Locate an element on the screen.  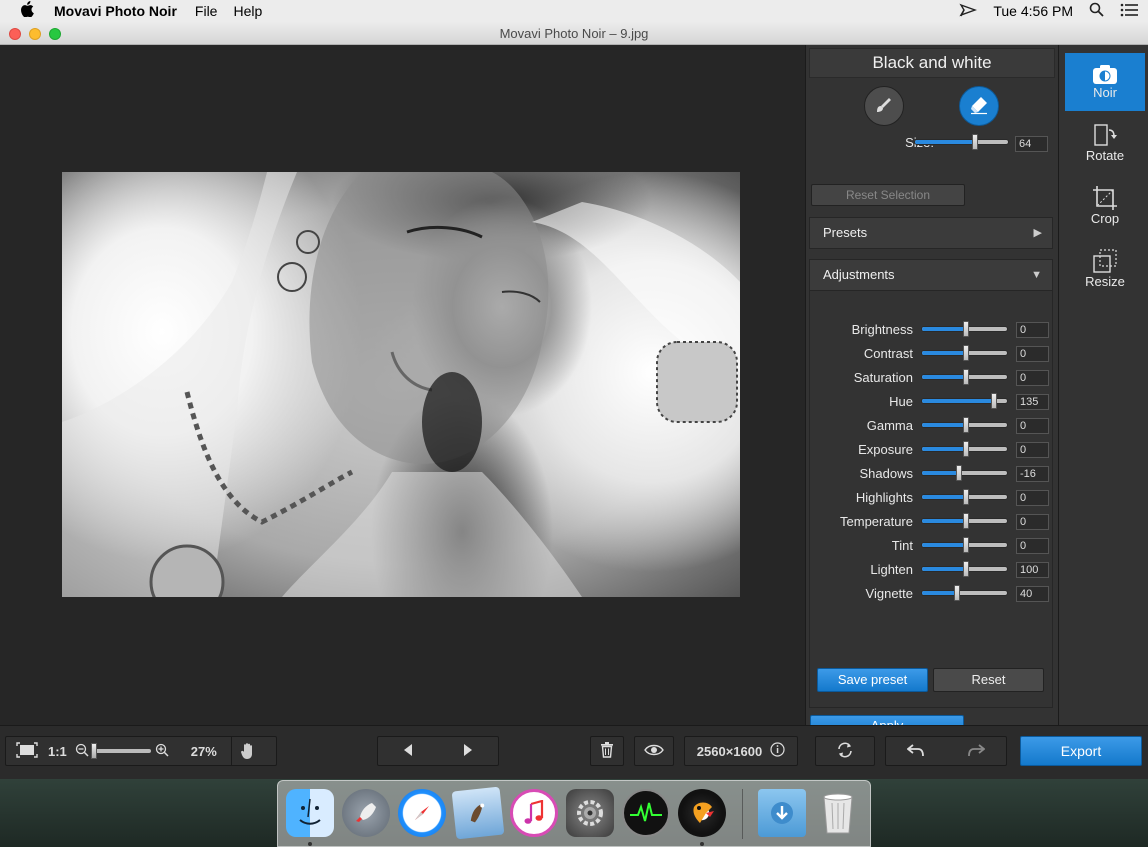
saturation-value: 0 is located at coordinates (1032, 378).